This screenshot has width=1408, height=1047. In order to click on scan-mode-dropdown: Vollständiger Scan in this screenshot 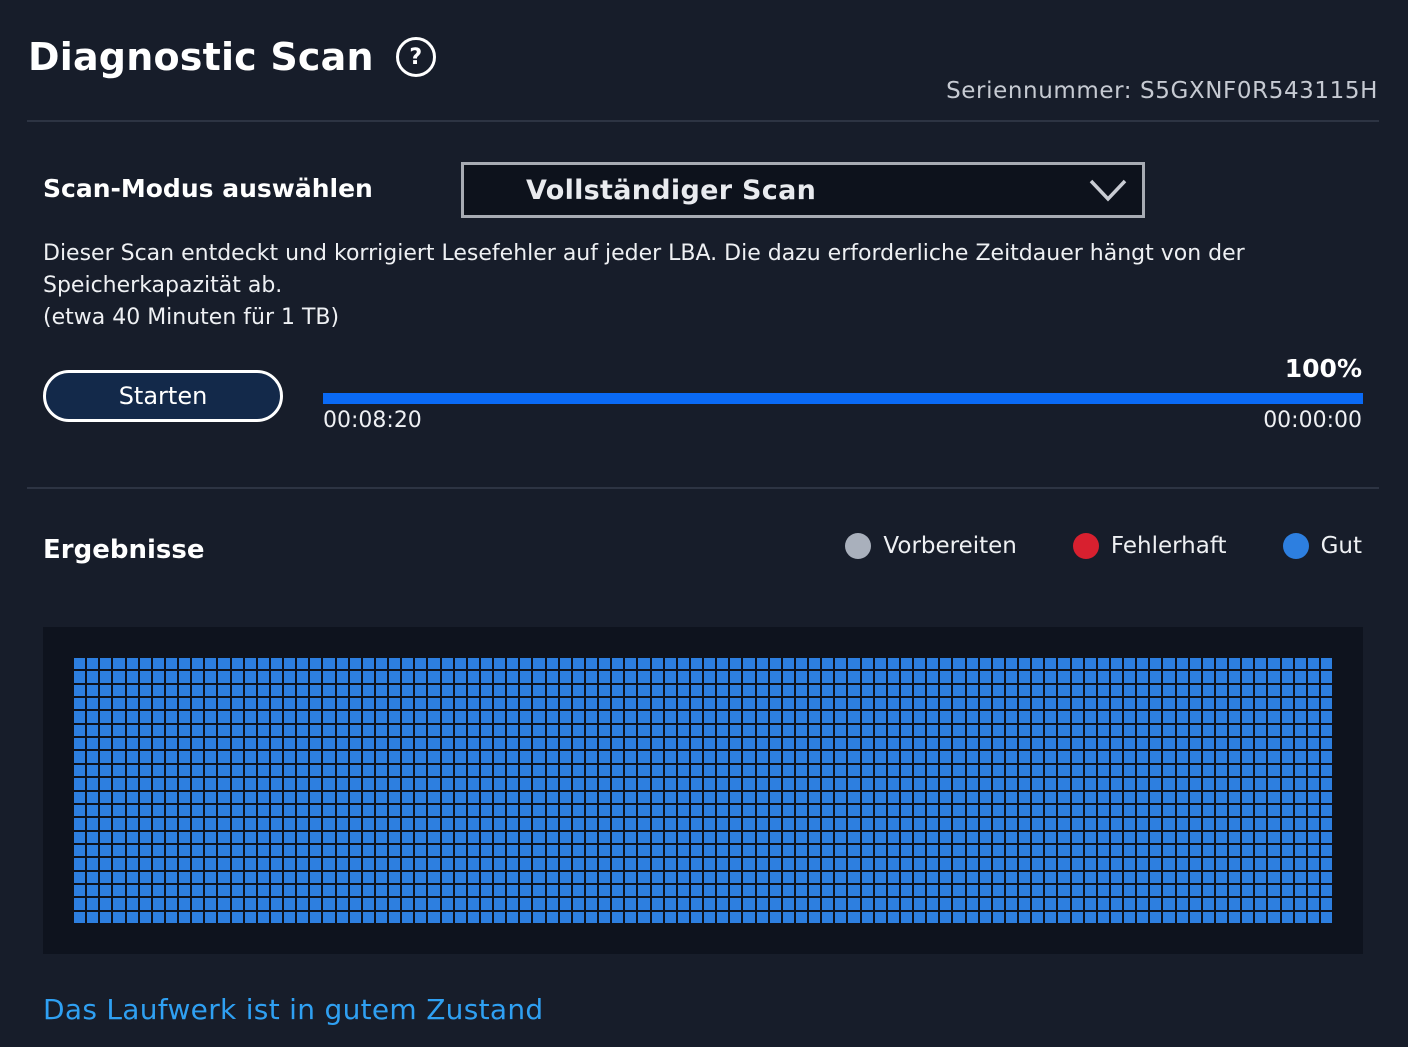, I will do `click(803, 190)`.